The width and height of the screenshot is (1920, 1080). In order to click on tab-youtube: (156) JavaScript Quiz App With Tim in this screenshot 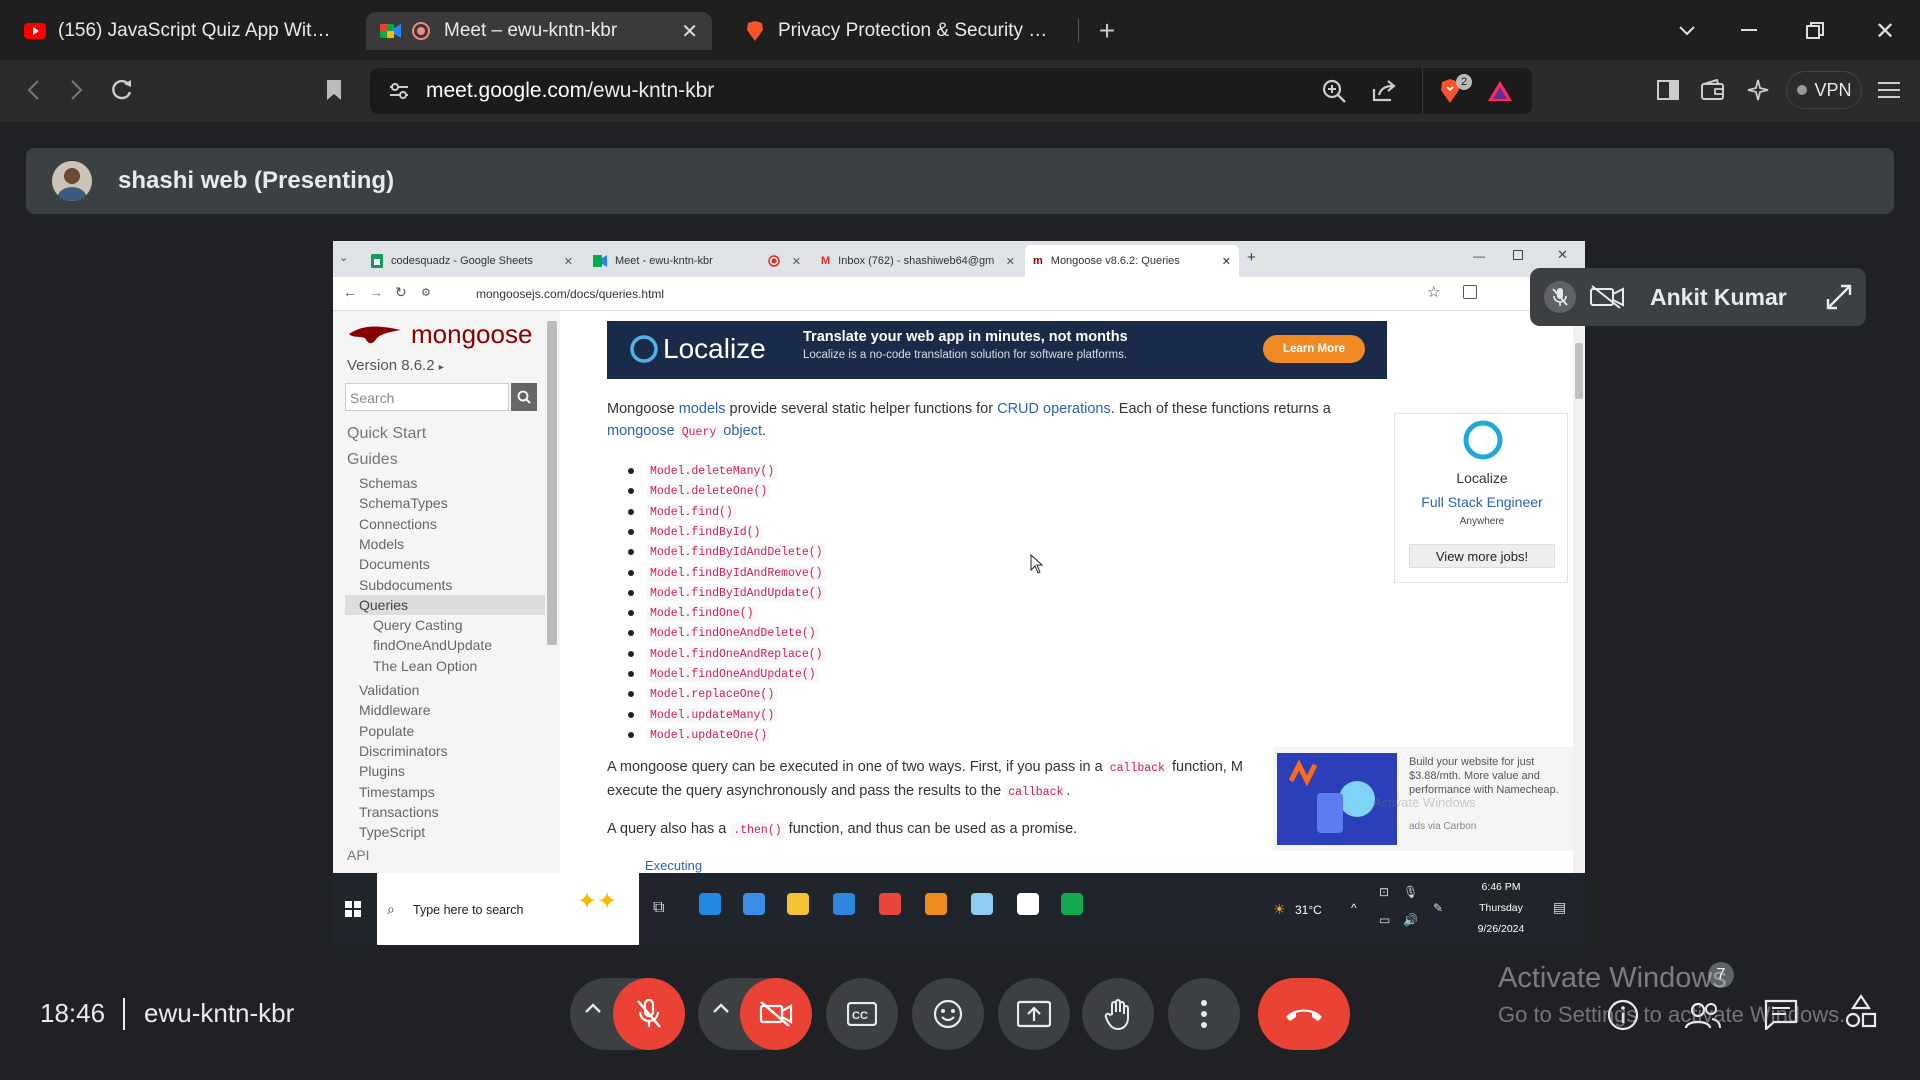, I will do `click(180, 31)`.